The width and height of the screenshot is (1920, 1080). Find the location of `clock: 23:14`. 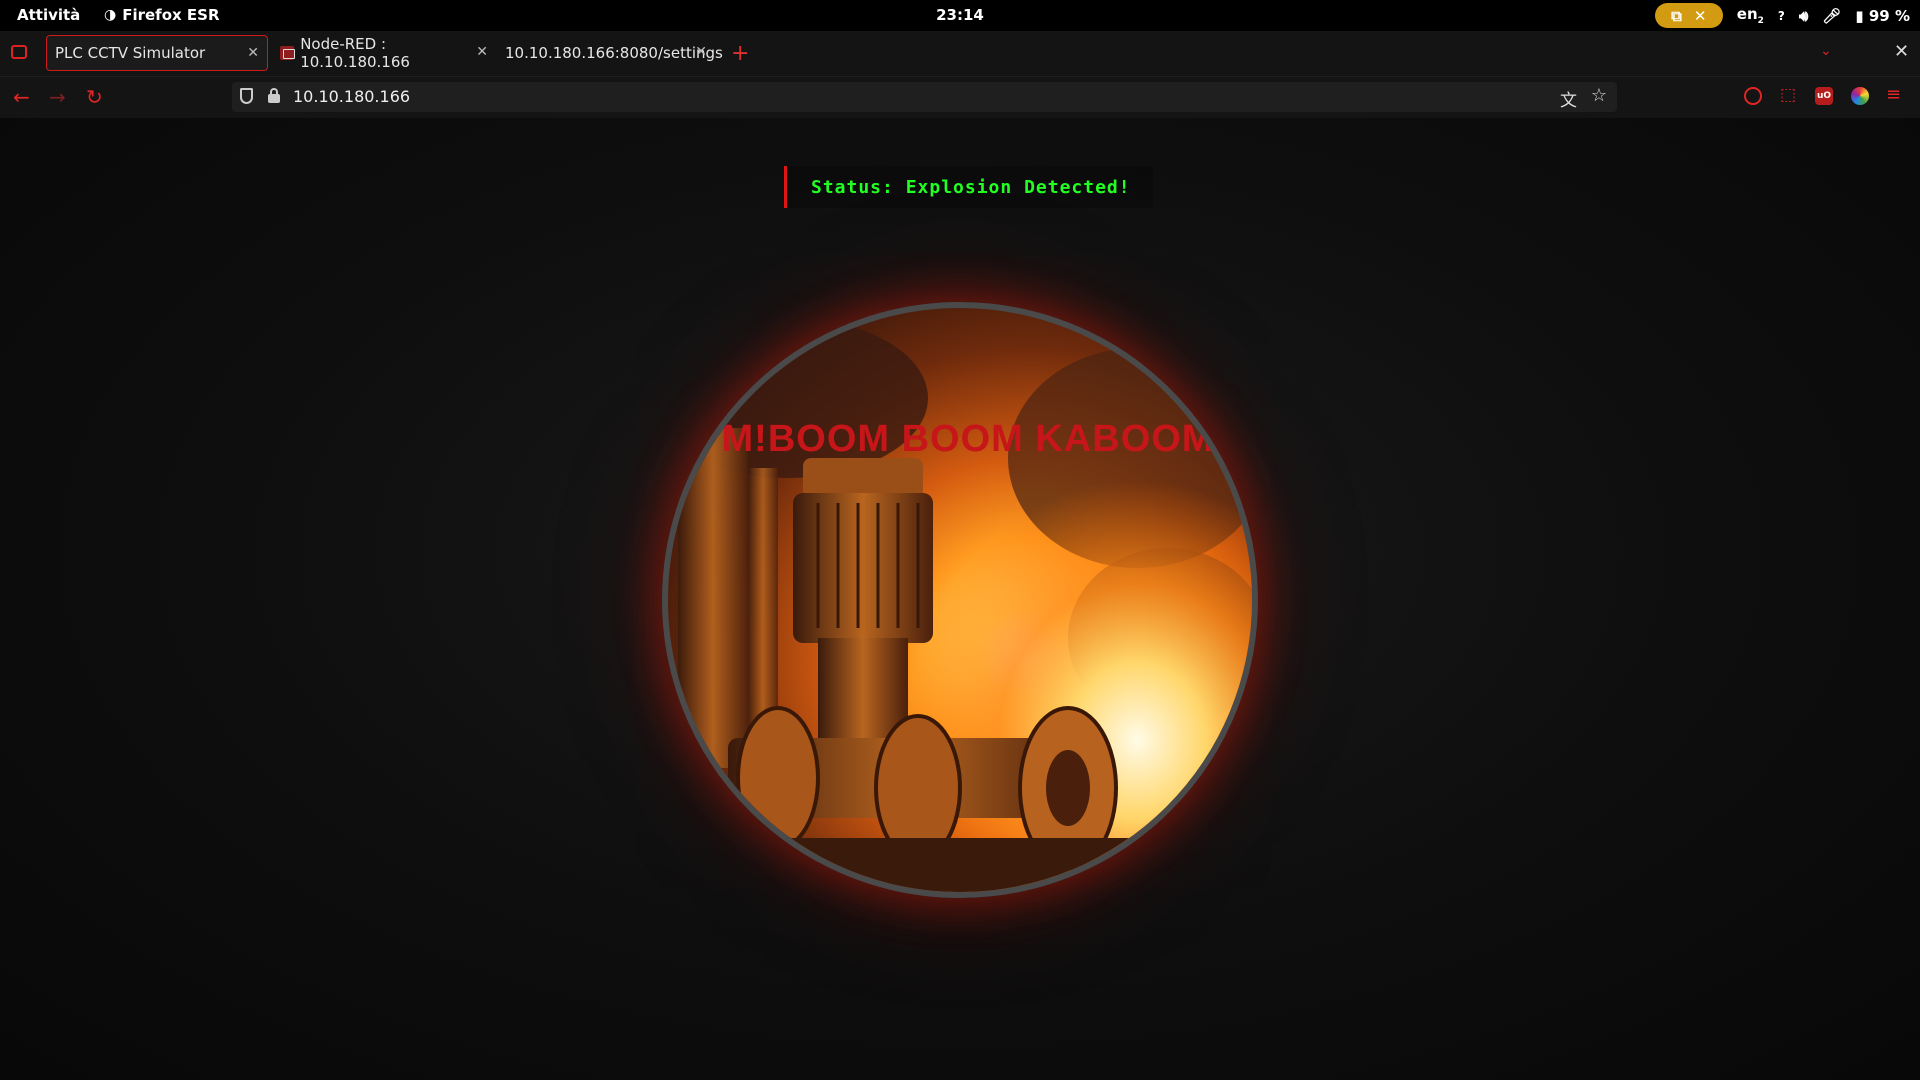

clock: 23:14 is located at coordinates (960, 15).